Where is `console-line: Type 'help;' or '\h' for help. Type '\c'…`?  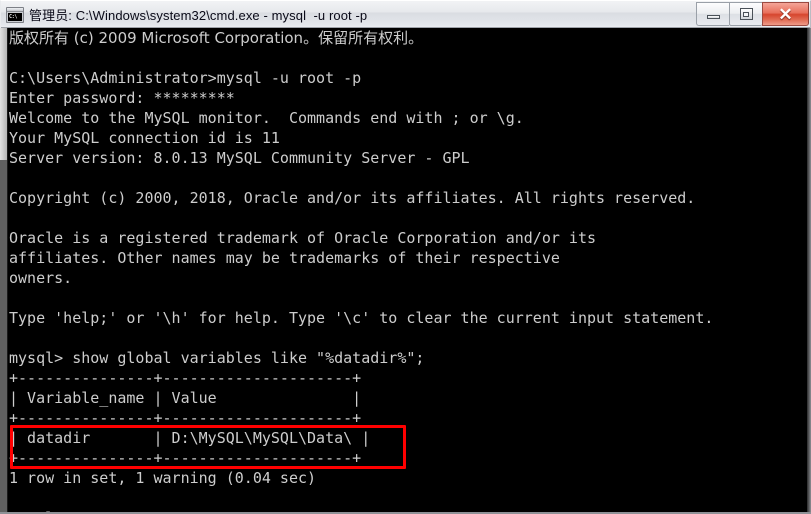 console-line: Type 'help;' or '\h' for help. Type '\c'… is located at coordinates (361, 318).